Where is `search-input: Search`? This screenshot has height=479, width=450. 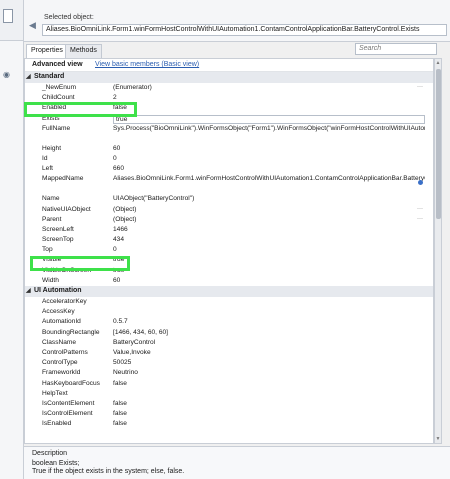
search-input: Search is located at coordinates (396, 49).